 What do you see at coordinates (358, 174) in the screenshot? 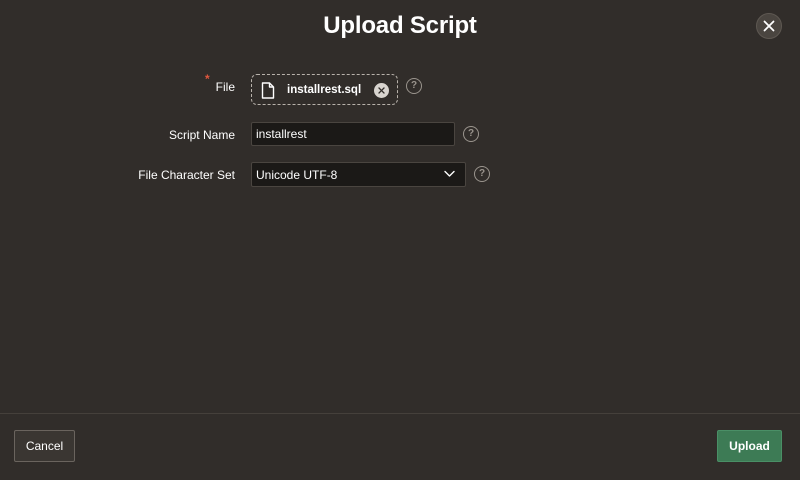
I see `charset-select: Unicode UTF-8` at bounding box center [358, 174].